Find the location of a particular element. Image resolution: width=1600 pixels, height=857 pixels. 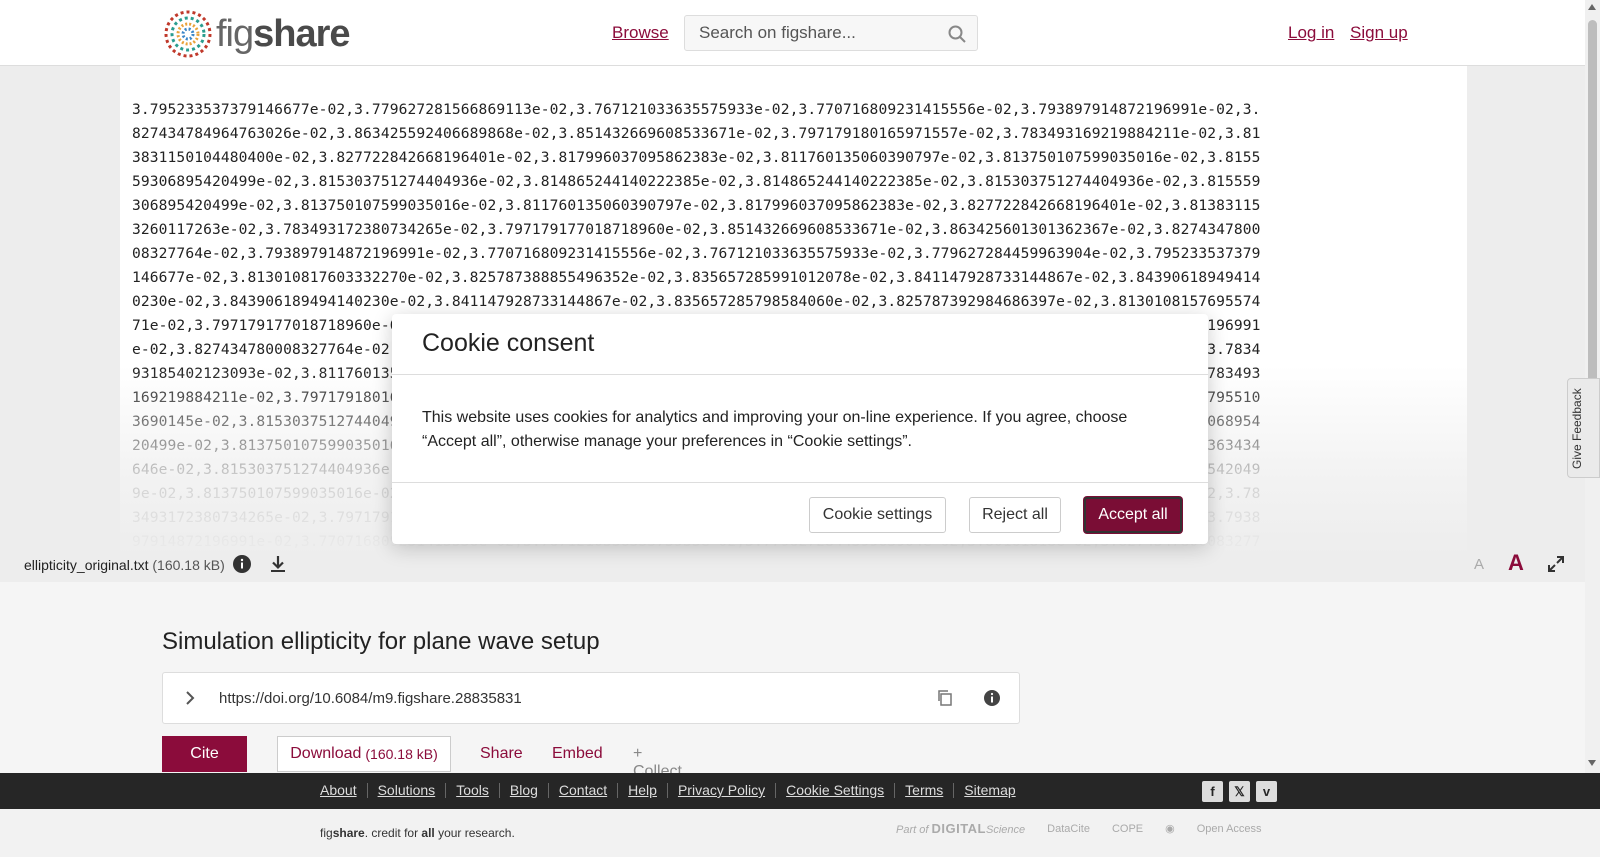

modal-footer: Cookie settings Reject all Accept all is located at coordinates (800, 513).